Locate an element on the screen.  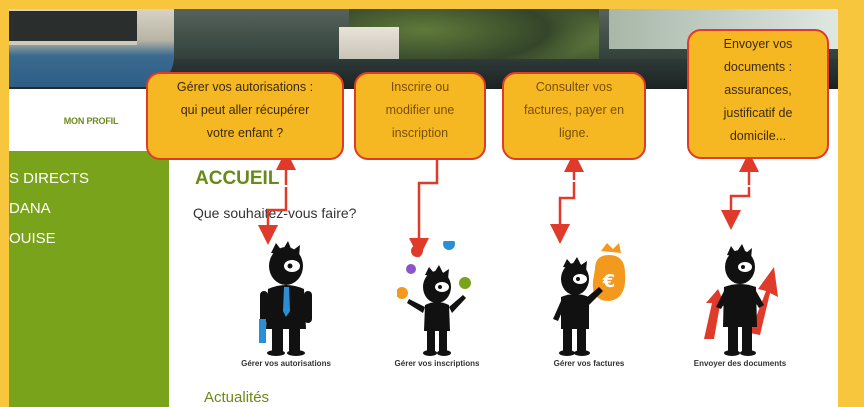
callout-inscriptions-line-3: inscription is located at coordinates (420, 133).